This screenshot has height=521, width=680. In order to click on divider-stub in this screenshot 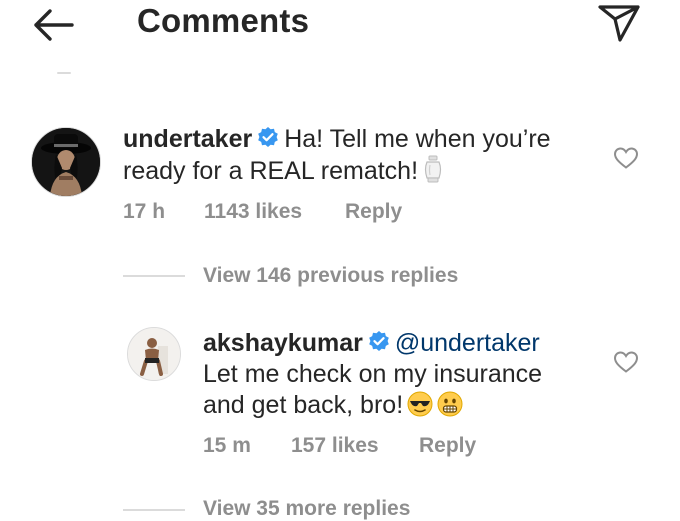, I will do `click(64, 73)`.